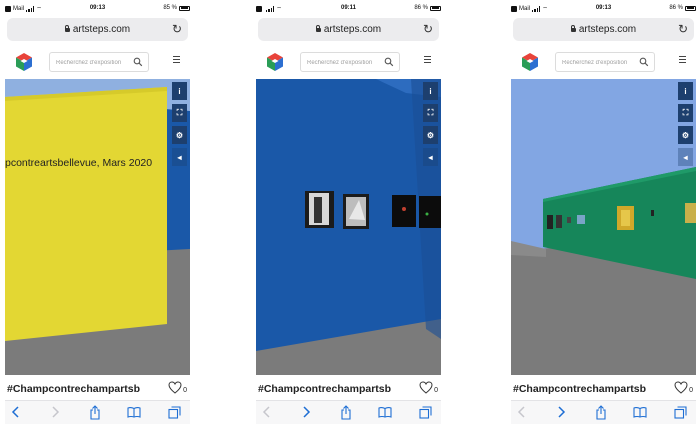 This screenshot has width=697, height=427. Describe the element at coordinates (67, 28) in the screenshot. I see `lock-icon` at that location.